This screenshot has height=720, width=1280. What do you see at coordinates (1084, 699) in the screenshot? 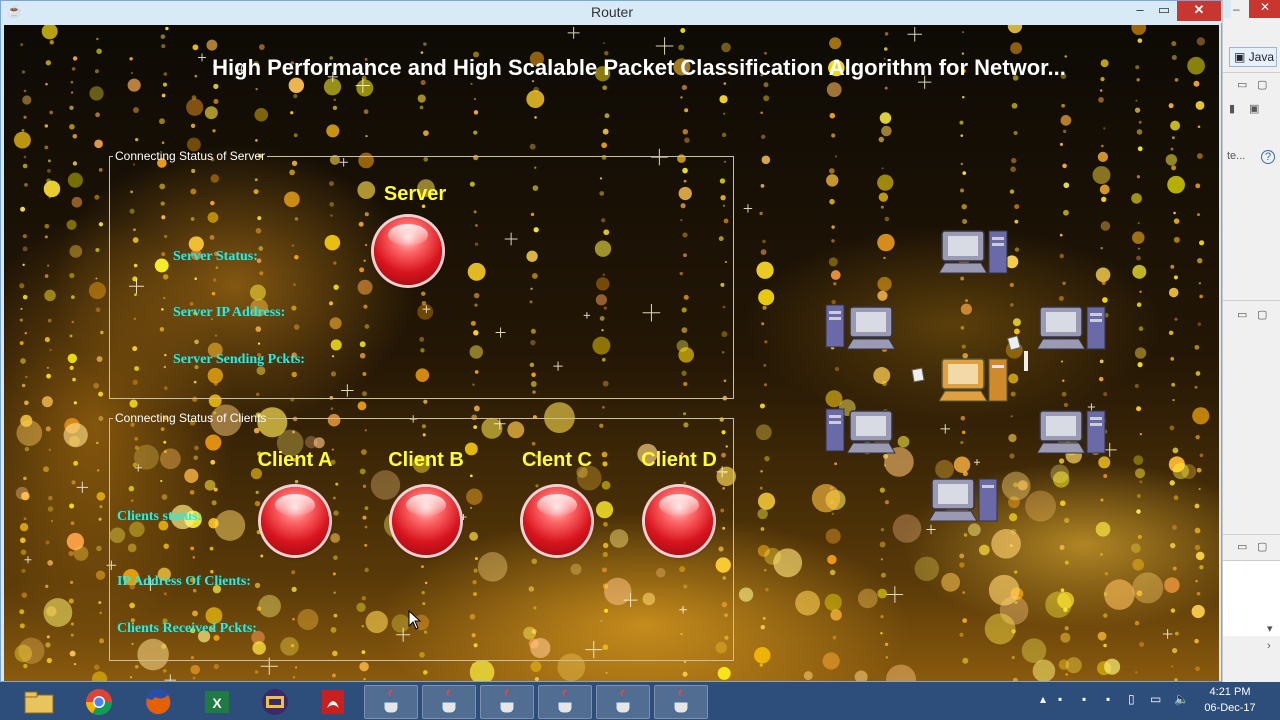
I see `tray-app-icon-2: ▪` at bounding box center [1084, 699].